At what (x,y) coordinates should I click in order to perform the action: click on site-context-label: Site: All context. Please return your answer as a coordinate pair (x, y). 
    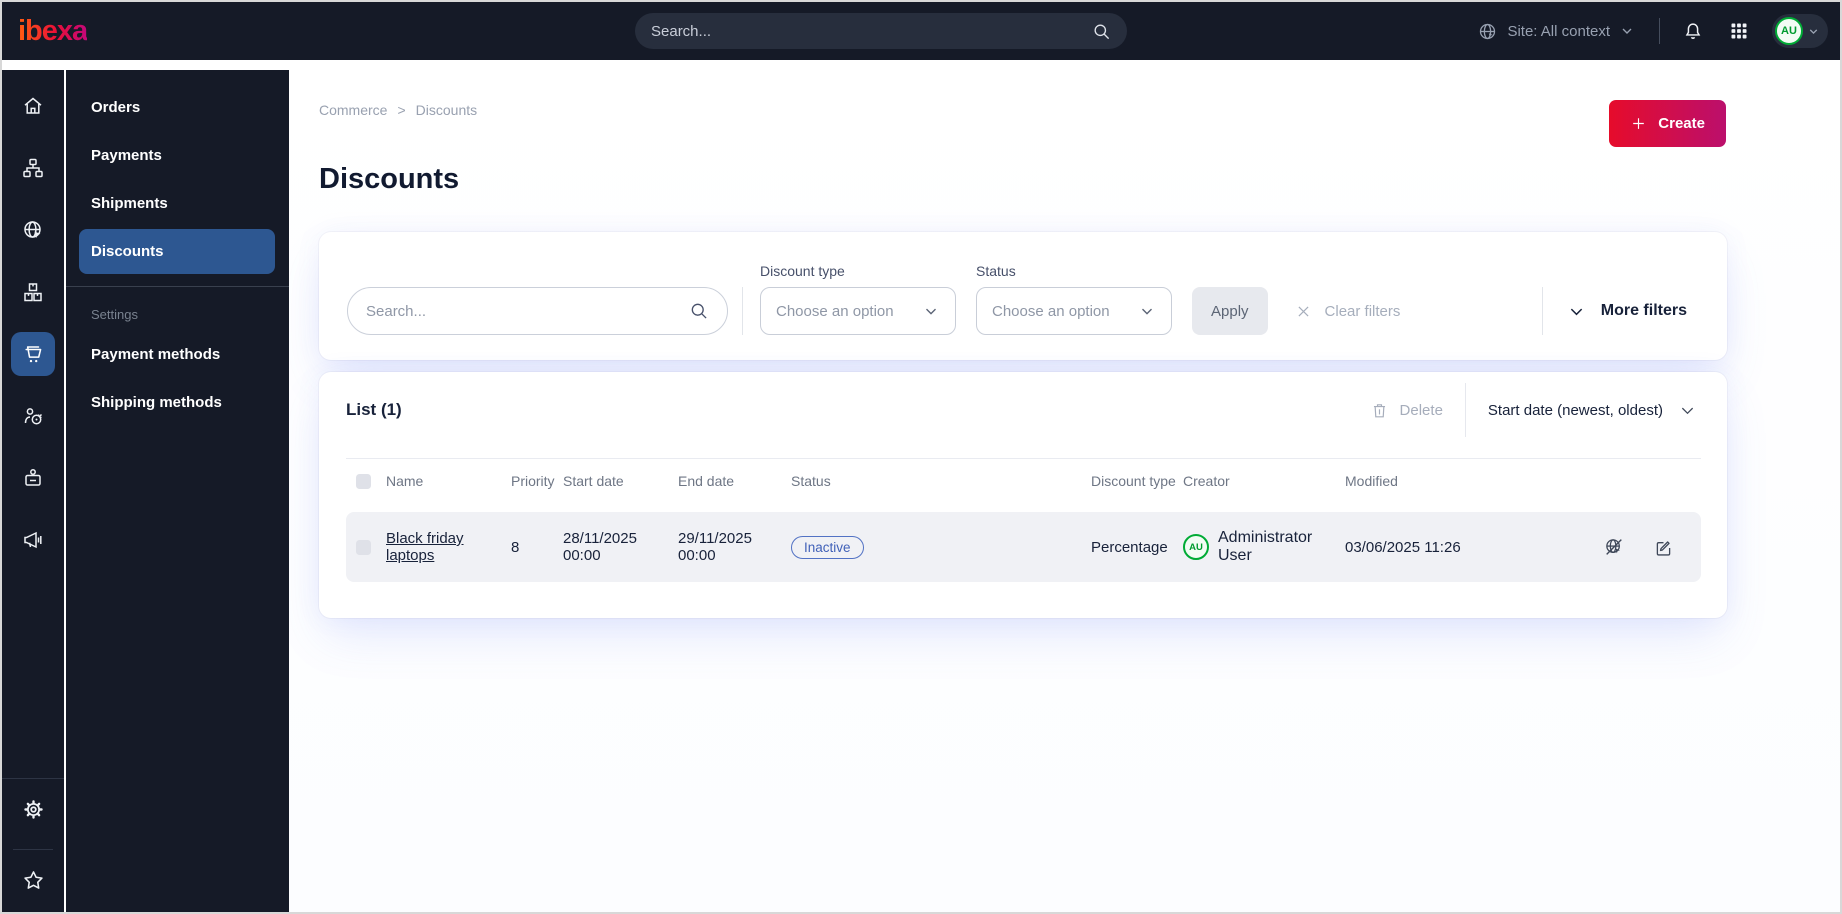
    Looking at the image, I should click on (1558, 31).